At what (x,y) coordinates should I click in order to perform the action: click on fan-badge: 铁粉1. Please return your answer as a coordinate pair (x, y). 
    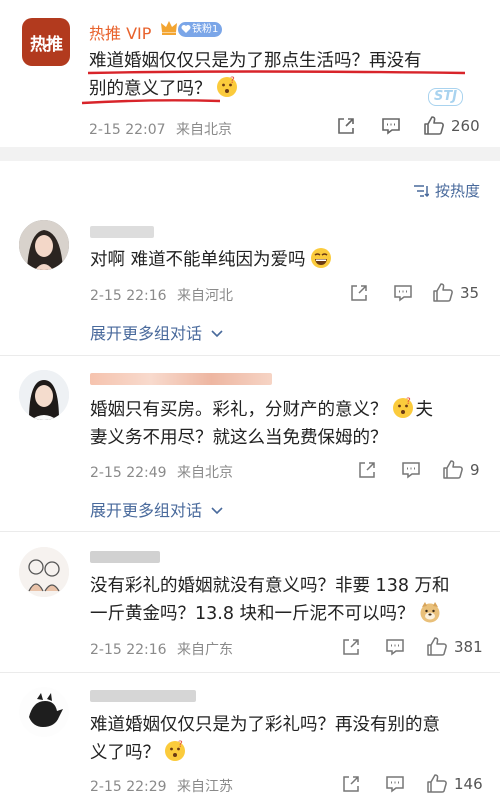
    Looking at the image, I should click on (200, 29).